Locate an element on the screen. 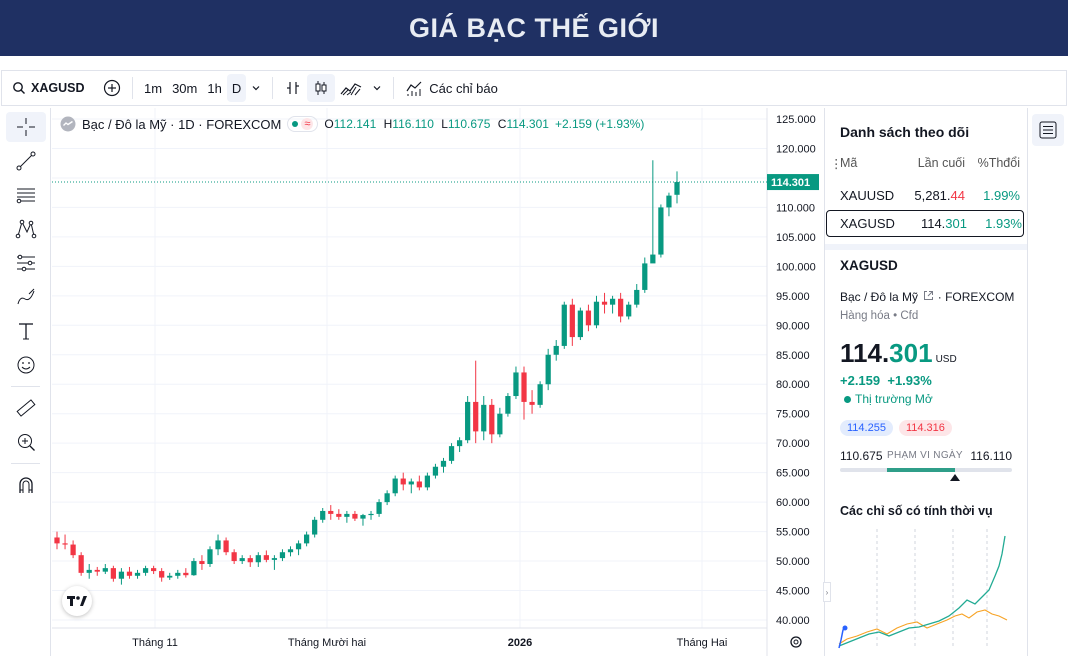 The image size is (1068, 657). drawing-toolbar is located at coordinates (26, 382).